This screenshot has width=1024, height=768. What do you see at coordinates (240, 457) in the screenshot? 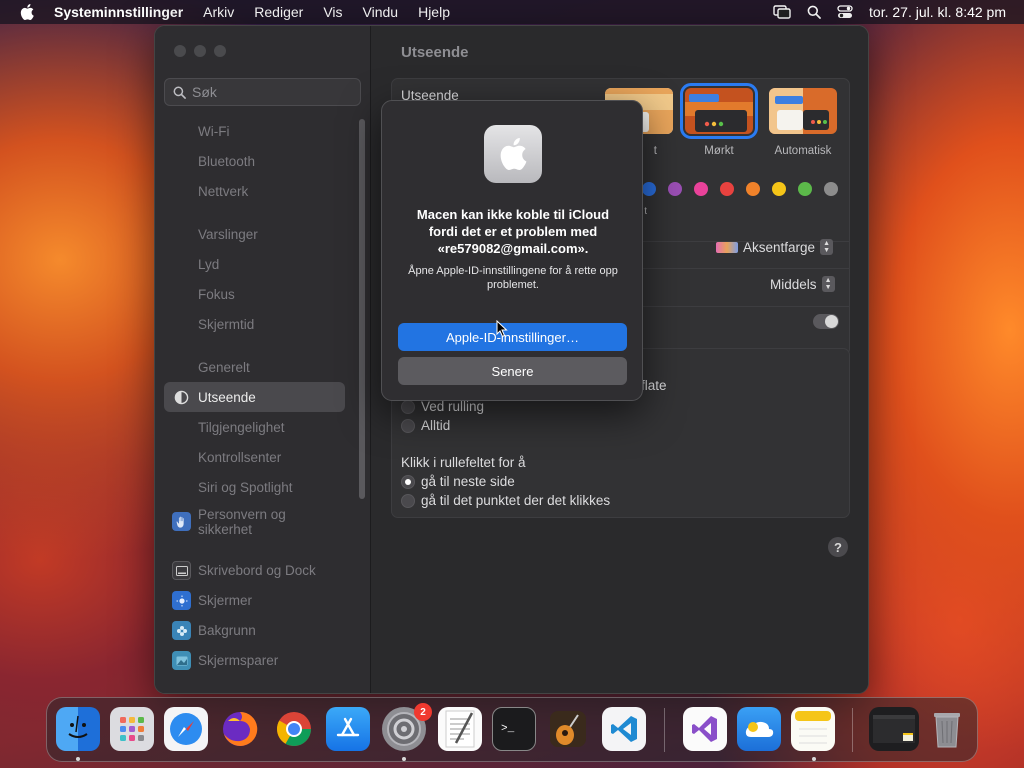
I see `sidebar-item-label: Kontrollsenter` at bounding box center [240, 457].